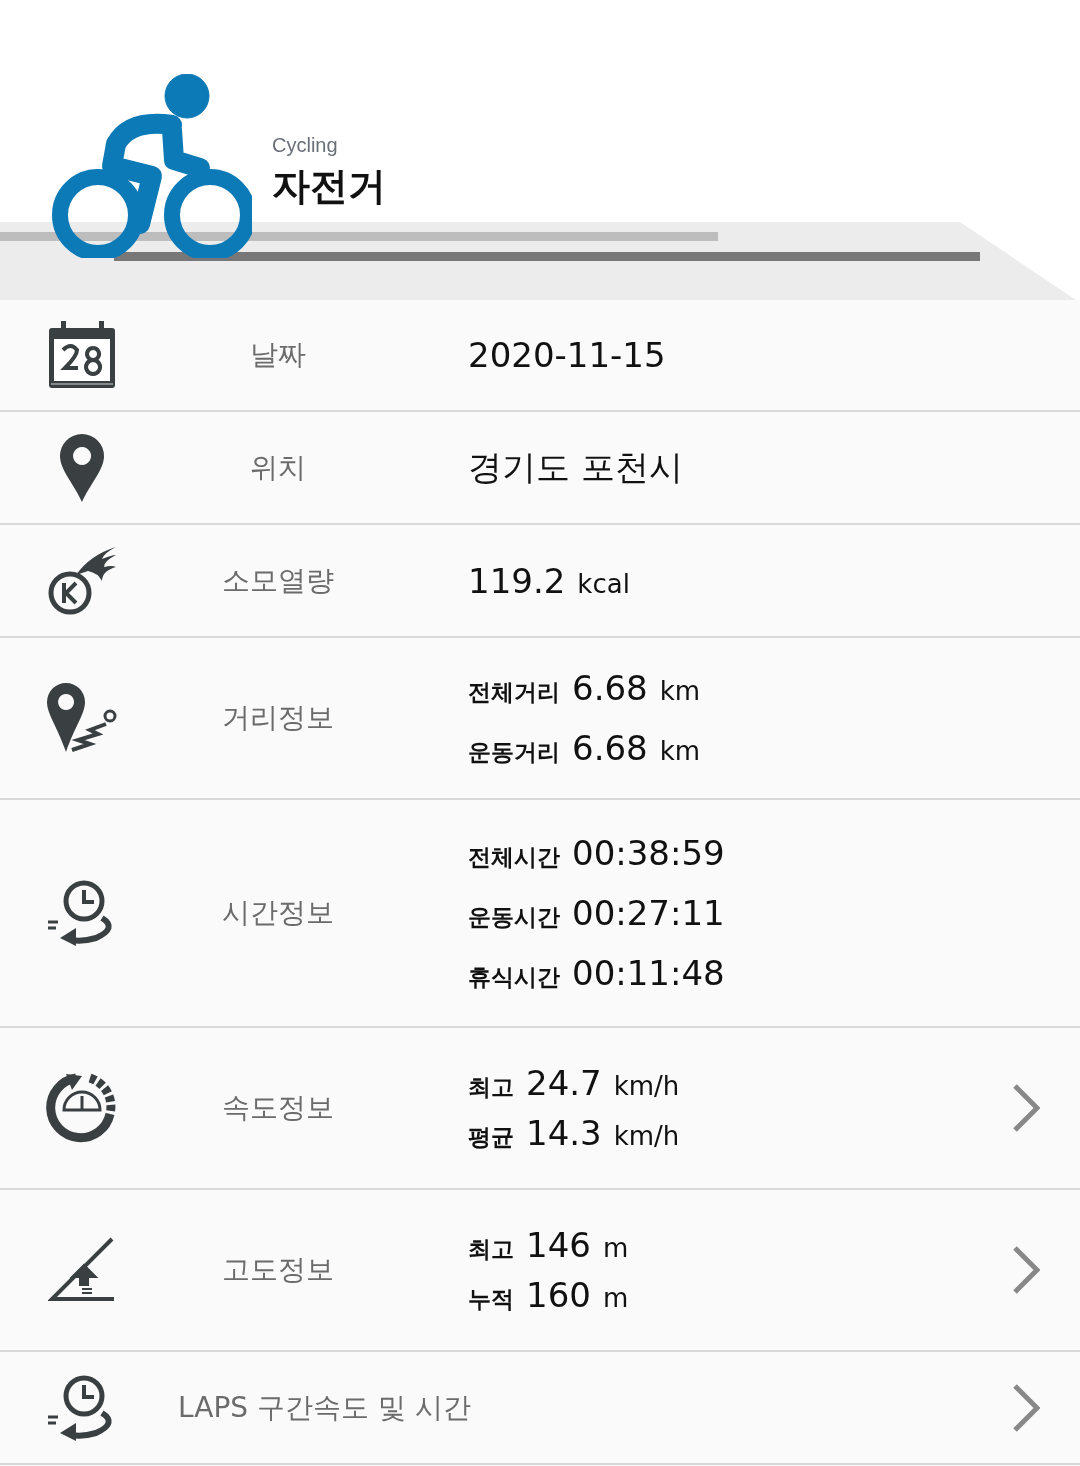 The width and height of the screenshot is (1080, 1466). Describe the element at coordinates (567, 355) in the screenshot. I see `stat-value: 2020-11-15` at that location.